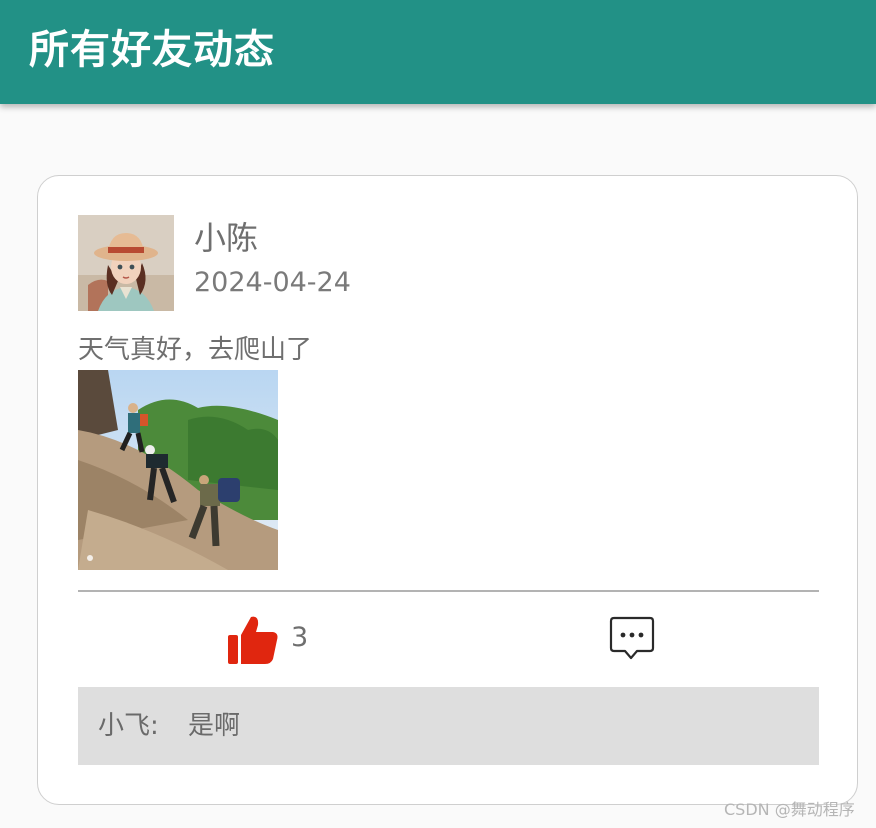 This screenshot has width=876, height=828. What do you see at coordinates (195, 350) in the screenshot?
I see `post-text: 天气真好，去爬山了` at bounding box center [195, 350].